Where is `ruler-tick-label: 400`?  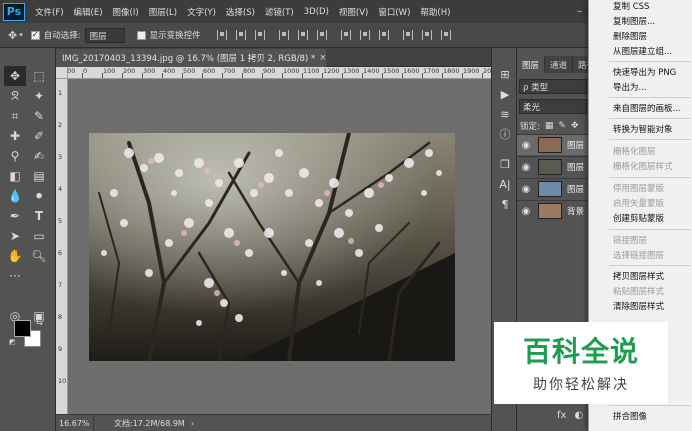
ruler-tick-label: 400 is located at coordinates (169, 71).